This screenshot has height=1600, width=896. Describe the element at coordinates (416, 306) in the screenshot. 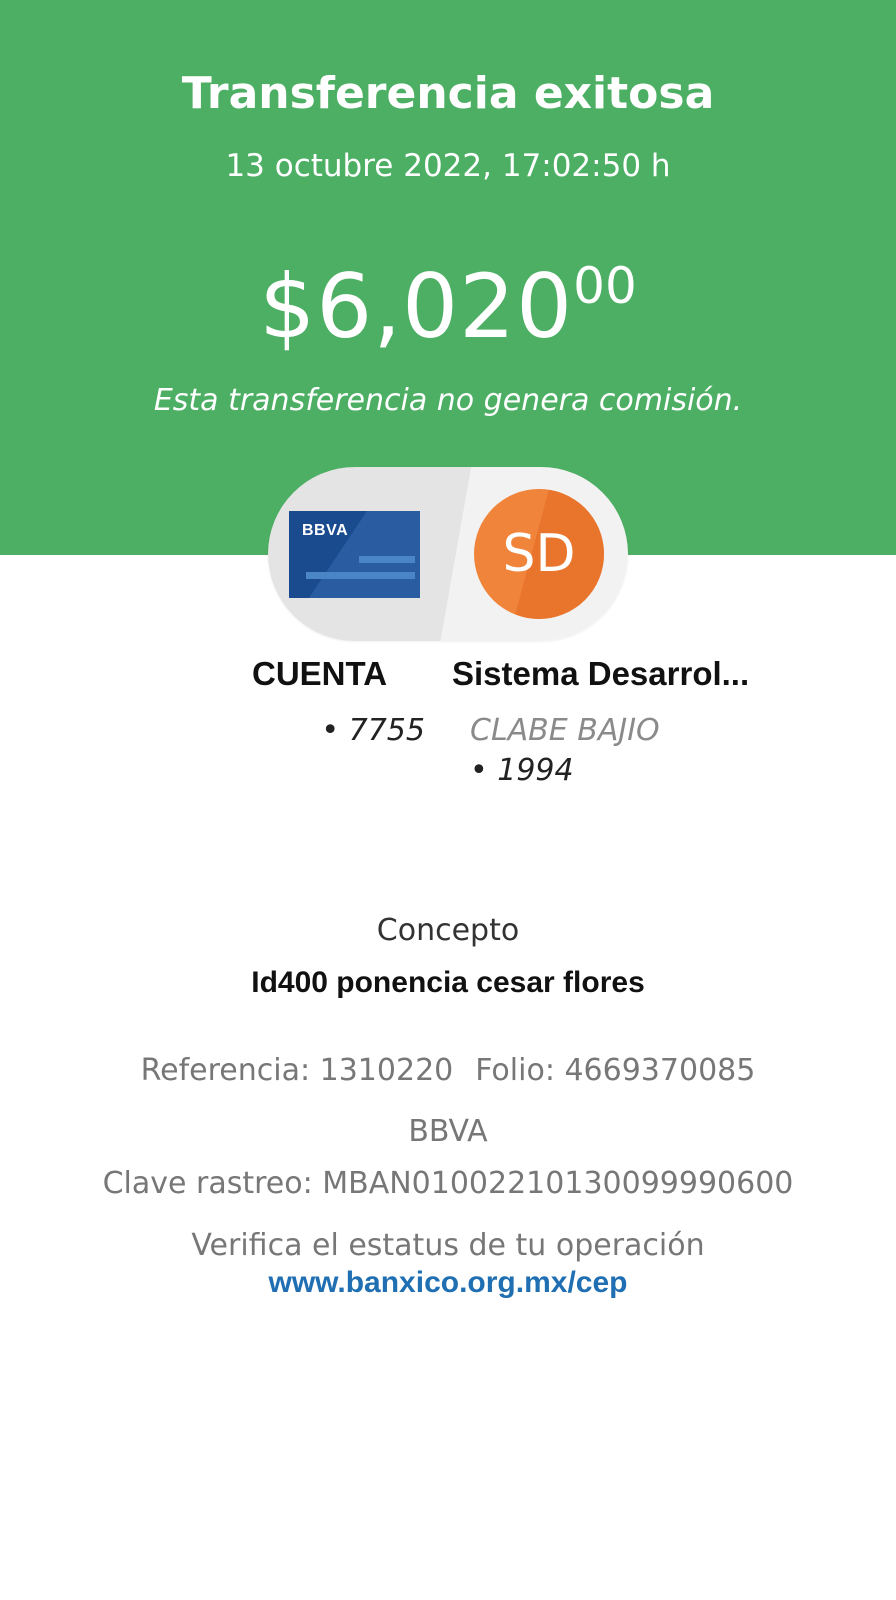

I see `amount-main: $6,020` at that location.